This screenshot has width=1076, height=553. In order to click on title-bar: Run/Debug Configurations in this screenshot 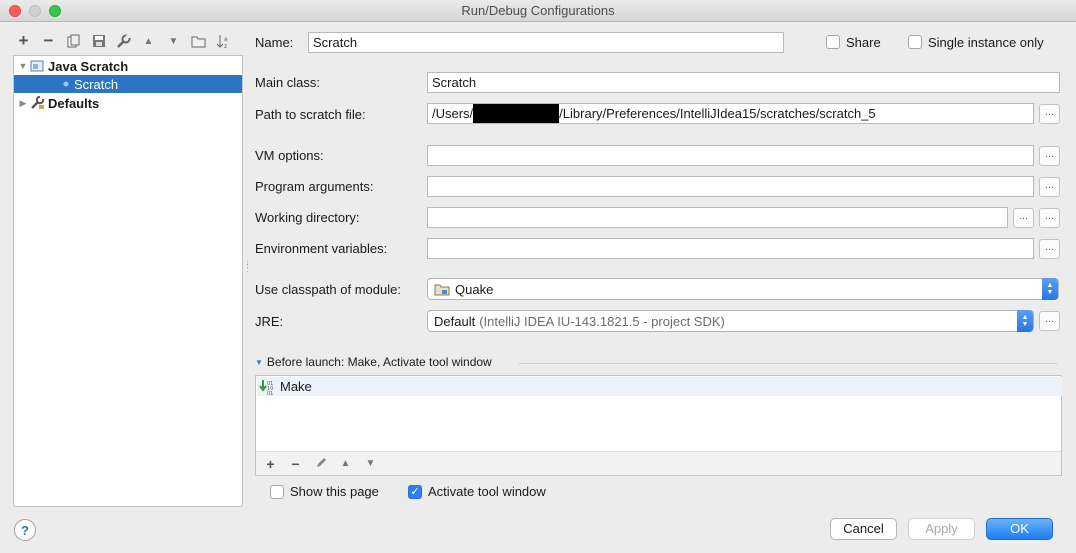, I will do `click(538, 11)`.